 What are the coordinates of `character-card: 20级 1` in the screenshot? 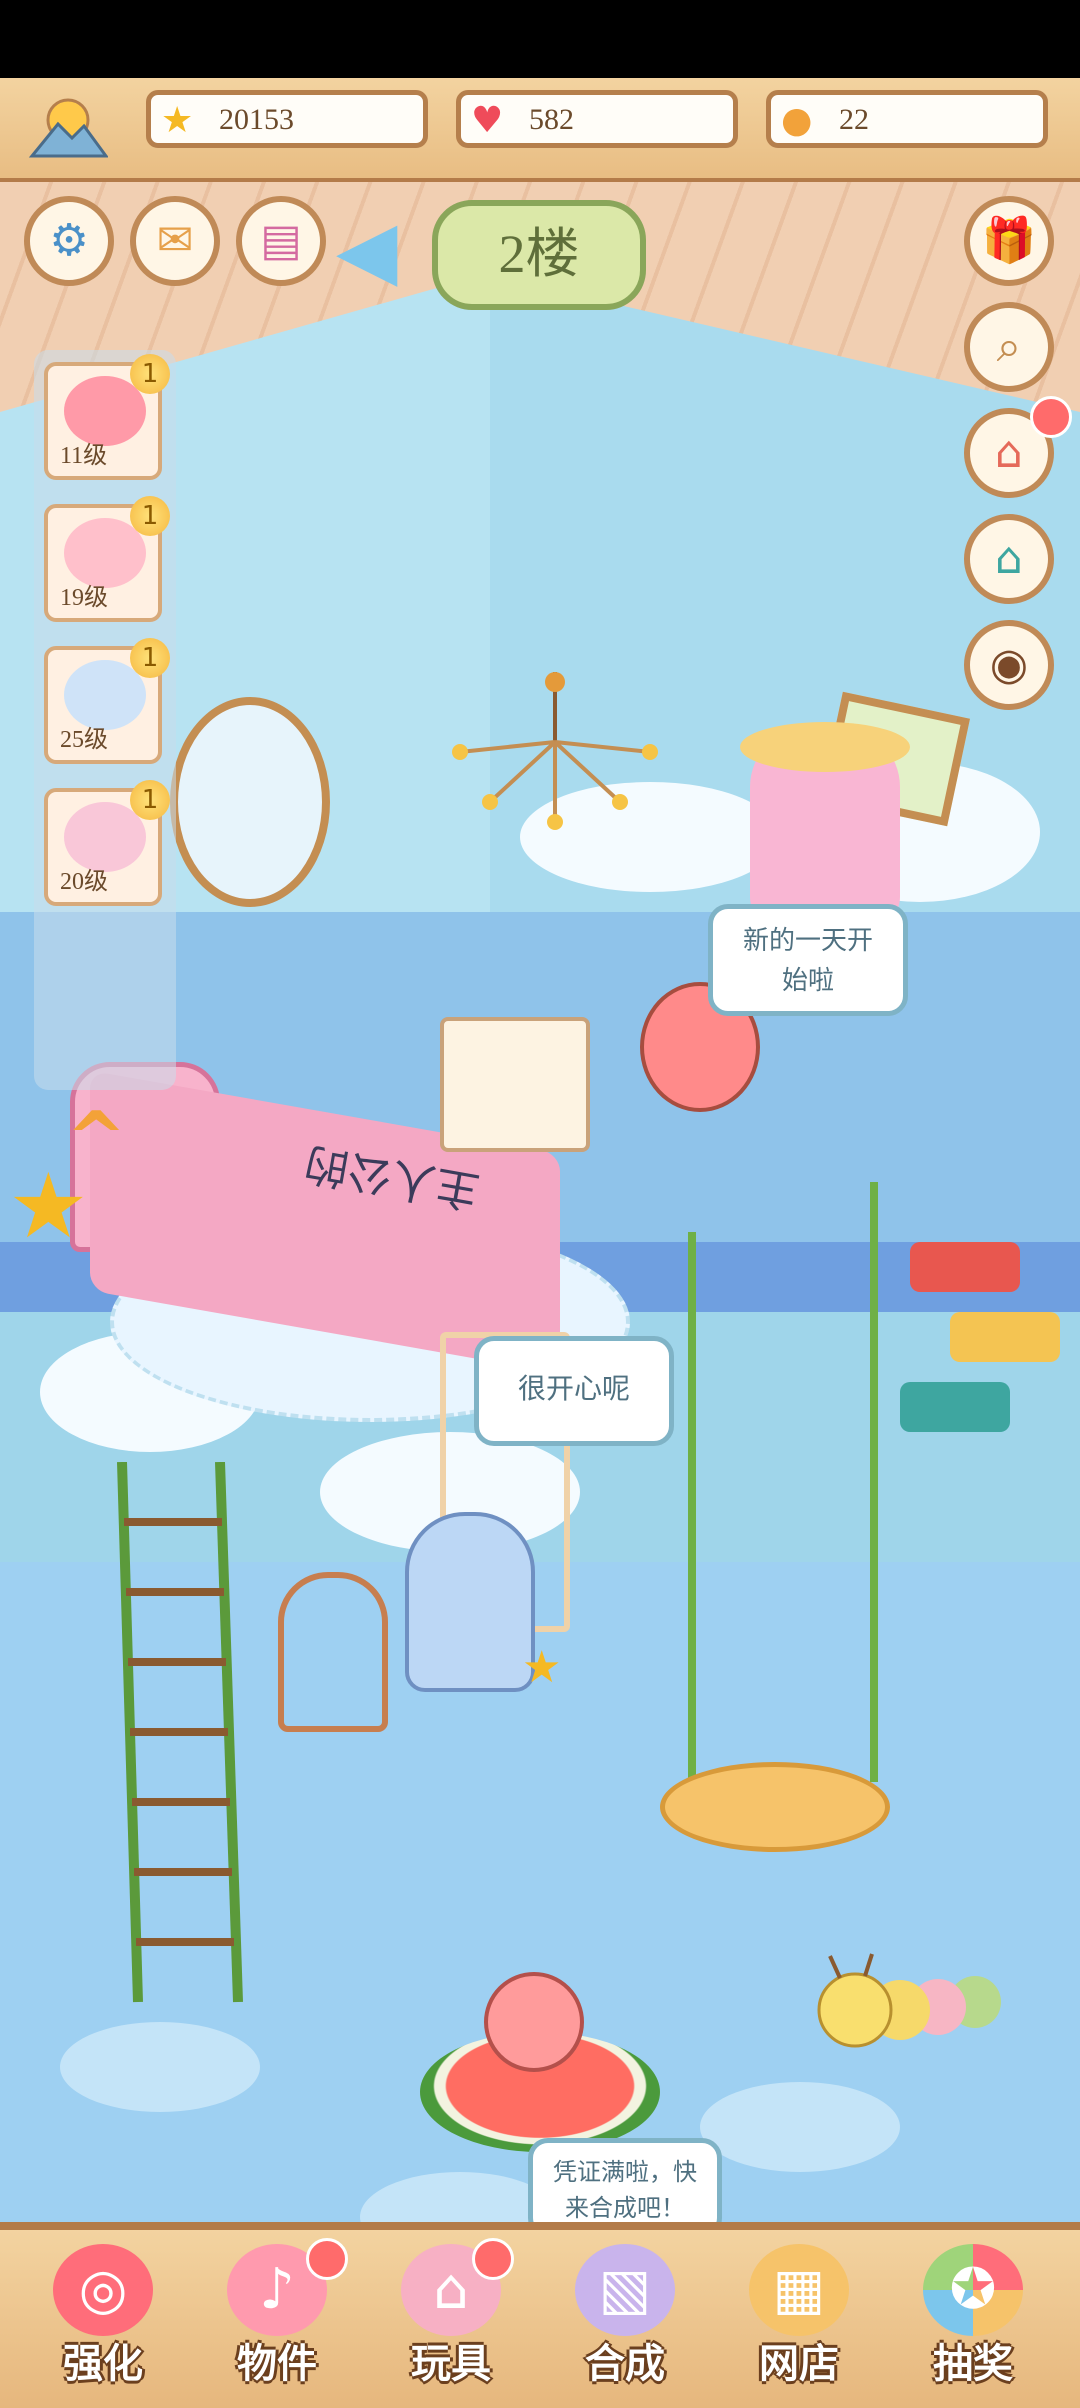 It's located at (107, 843).